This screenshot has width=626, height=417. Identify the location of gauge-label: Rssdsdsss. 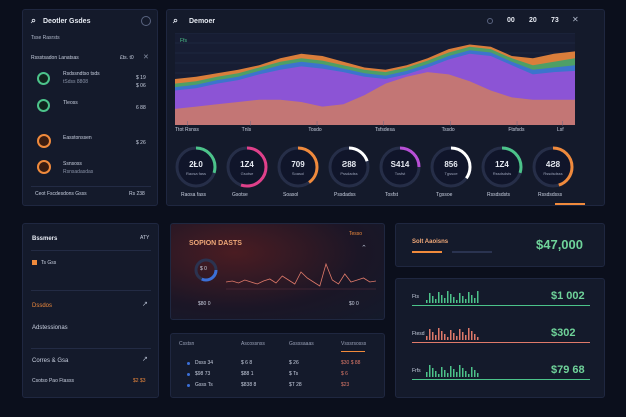
(550, 195).